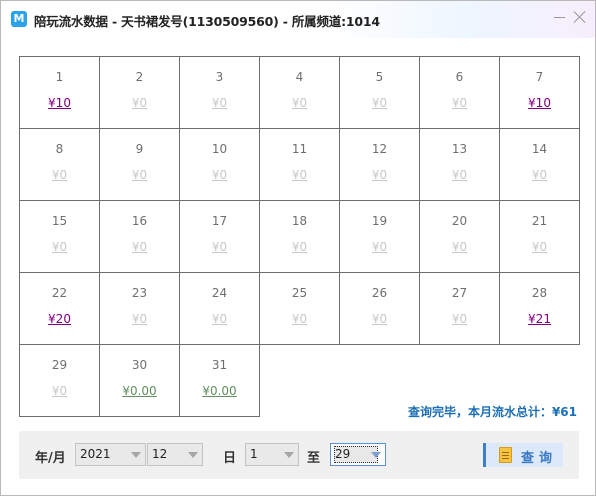 The width and height of the screenshot is (596, 496). Describe the element at coordinates (492, 412) in the screenshot. I see `monthly-total-summary: 查询完毕，本月流水总计：¥61` at that location.